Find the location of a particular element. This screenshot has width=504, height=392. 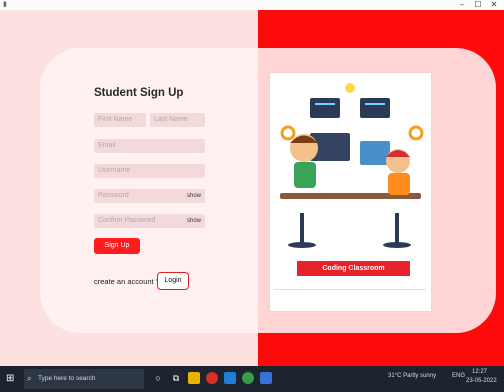

search-icon: ⌕ is located at coordinates (29, 378).